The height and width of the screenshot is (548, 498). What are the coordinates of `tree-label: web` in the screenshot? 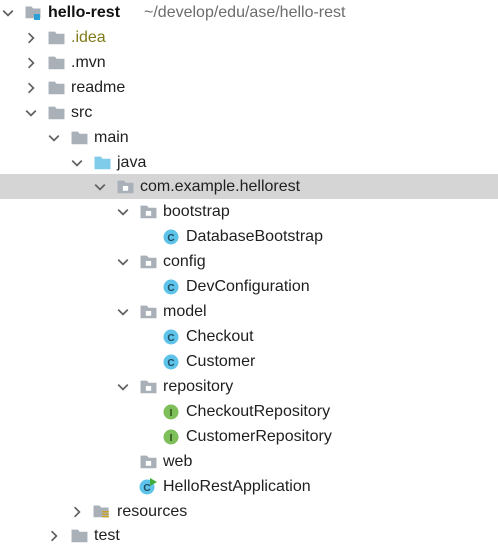 It's located at (178, 461).